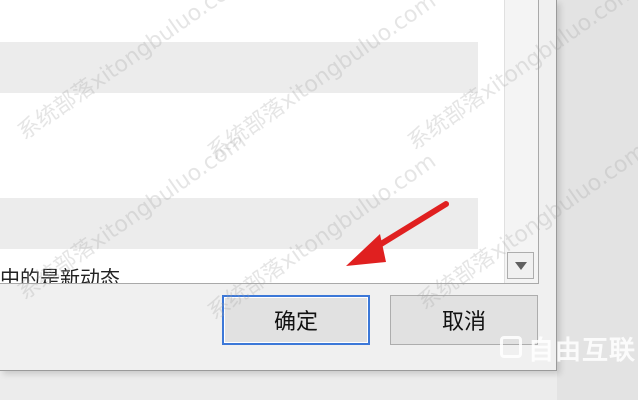 Image resolution: width=638 pixels, height=400 pixels. Describe the element at coordinates (582, 351) in the screenshot. I see `brand-logo: 自由互联` at that location.